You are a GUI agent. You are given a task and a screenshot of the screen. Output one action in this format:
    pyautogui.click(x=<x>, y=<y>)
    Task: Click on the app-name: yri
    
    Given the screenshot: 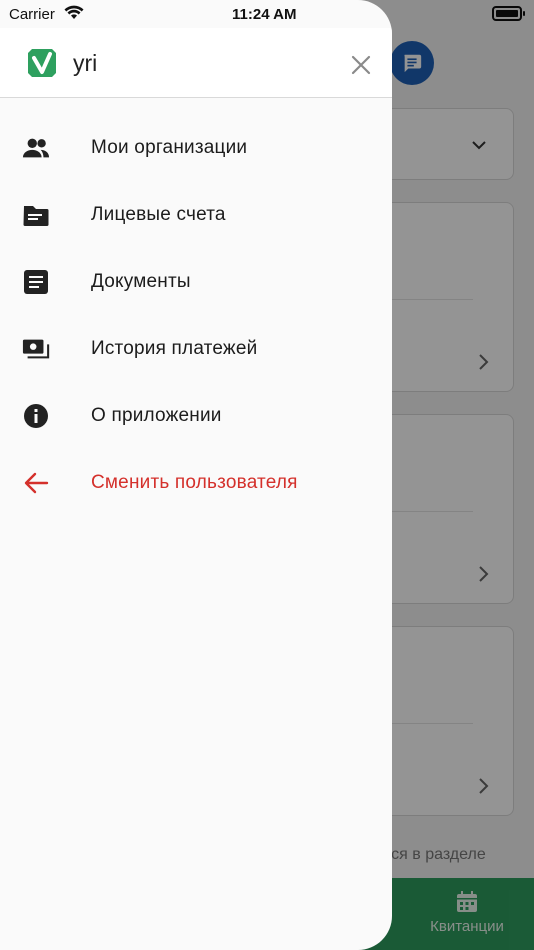 What is the action you would take?
    pyautogui.click(x=85, y=63)
    